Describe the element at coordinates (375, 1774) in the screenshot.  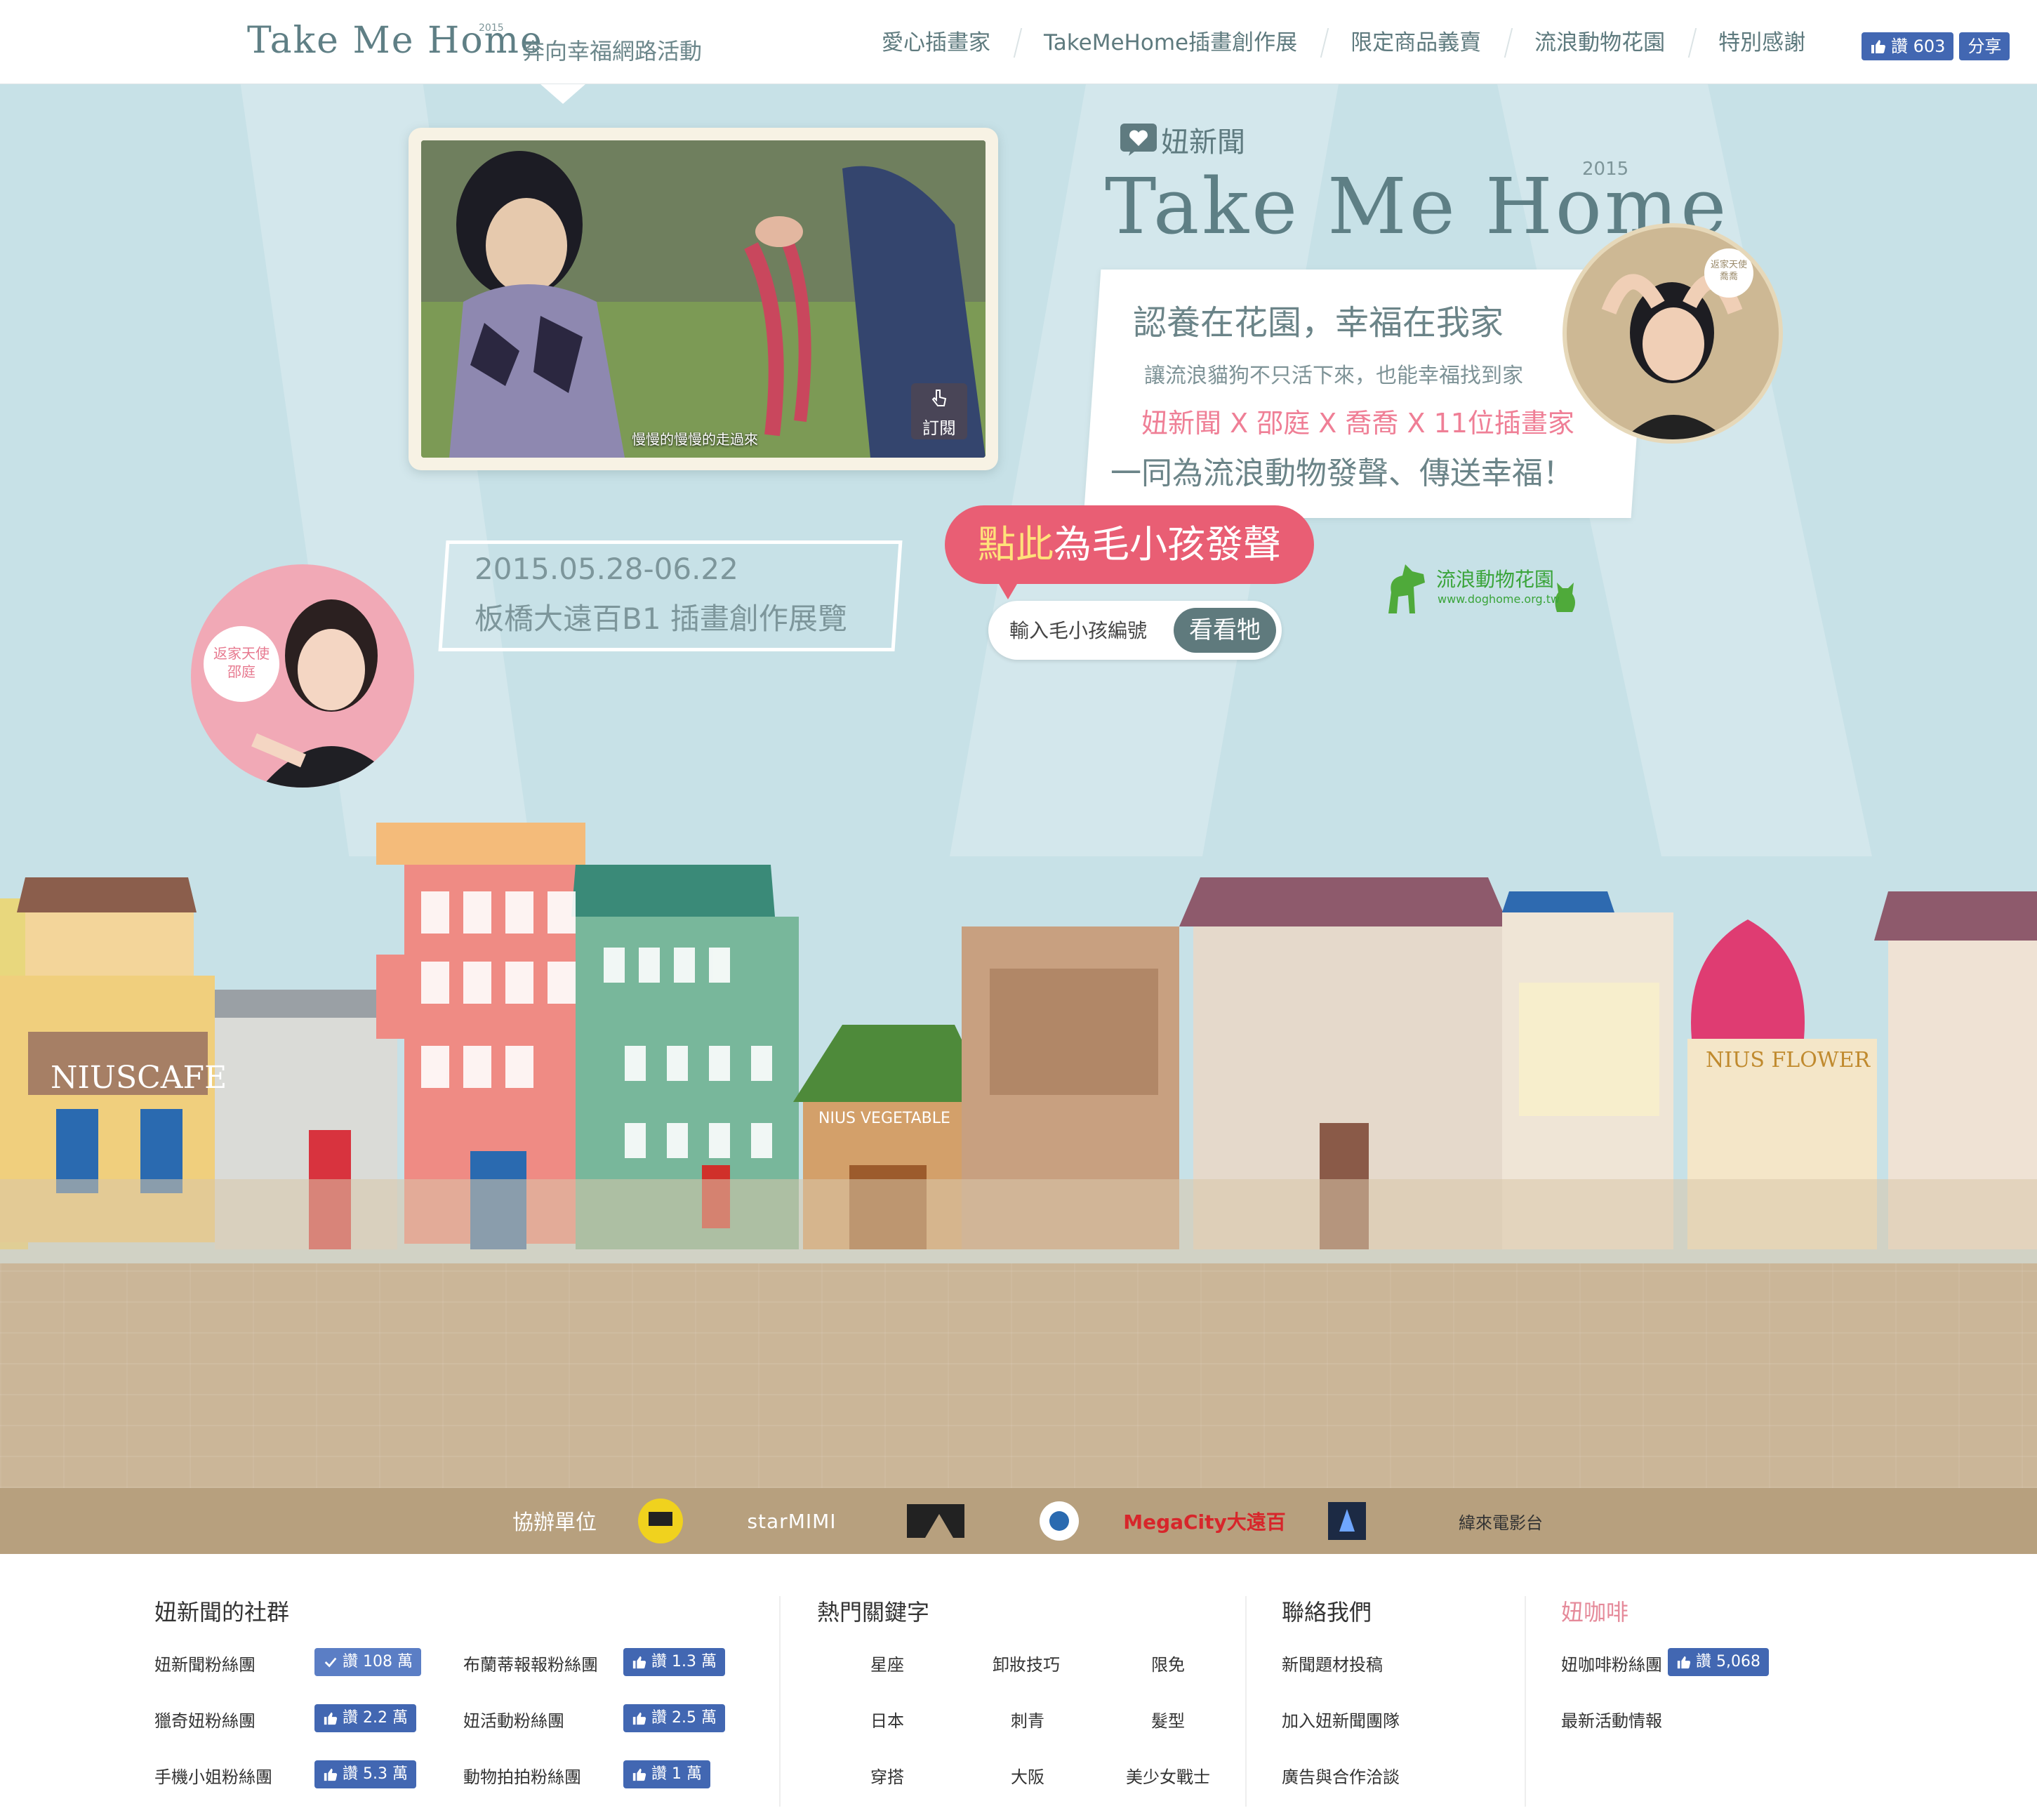
I see `like-count: 讚 5.3 萬` at that location.